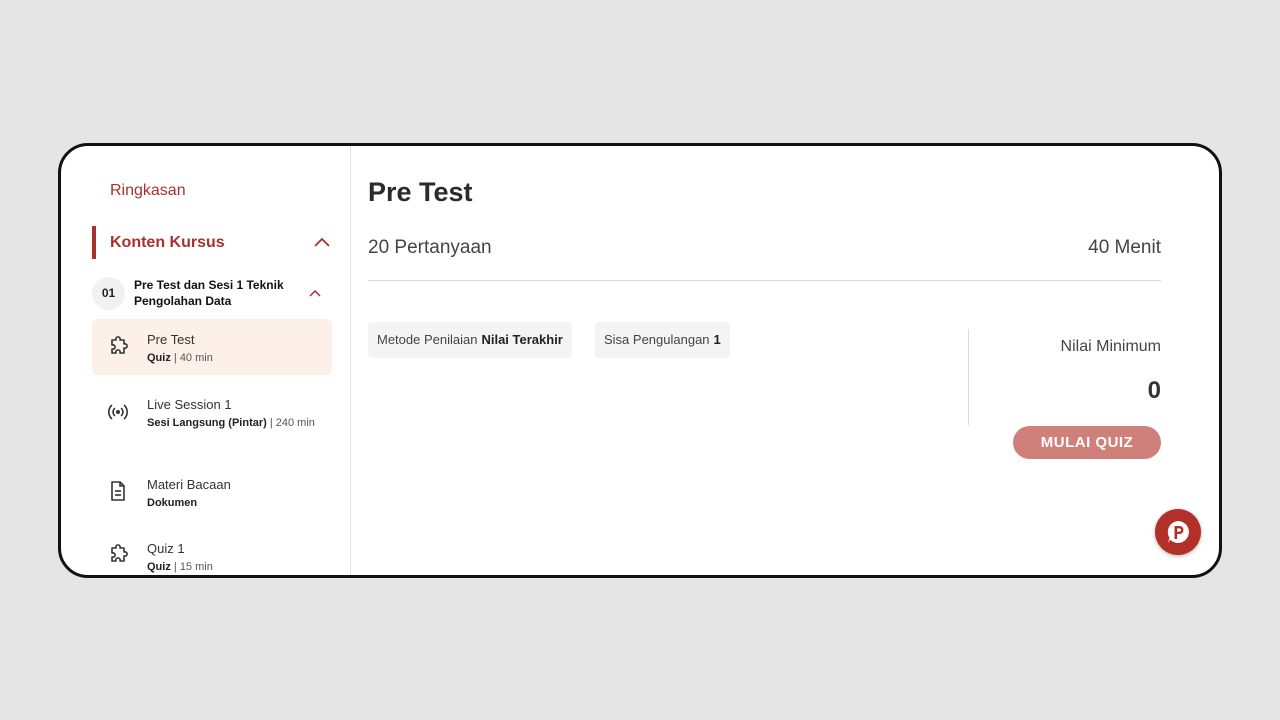 The image size is (1280, 720). Describe the element at coordinates (212, 347) in the screenshot. I see `sidebar-item-pre-test: Pre Test Quiz | 40 min` at that location.